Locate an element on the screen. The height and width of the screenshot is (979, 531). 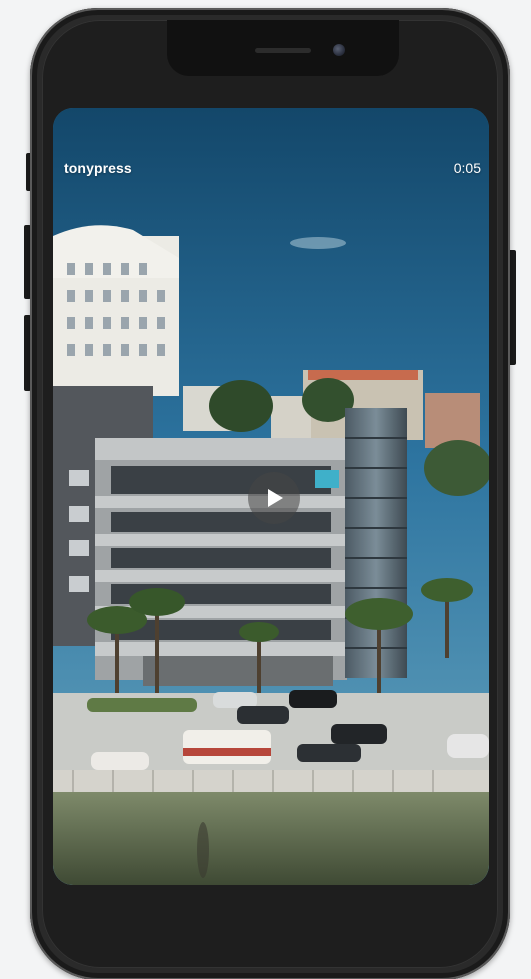
front-camera-icon is located at coordinates (339, 50).